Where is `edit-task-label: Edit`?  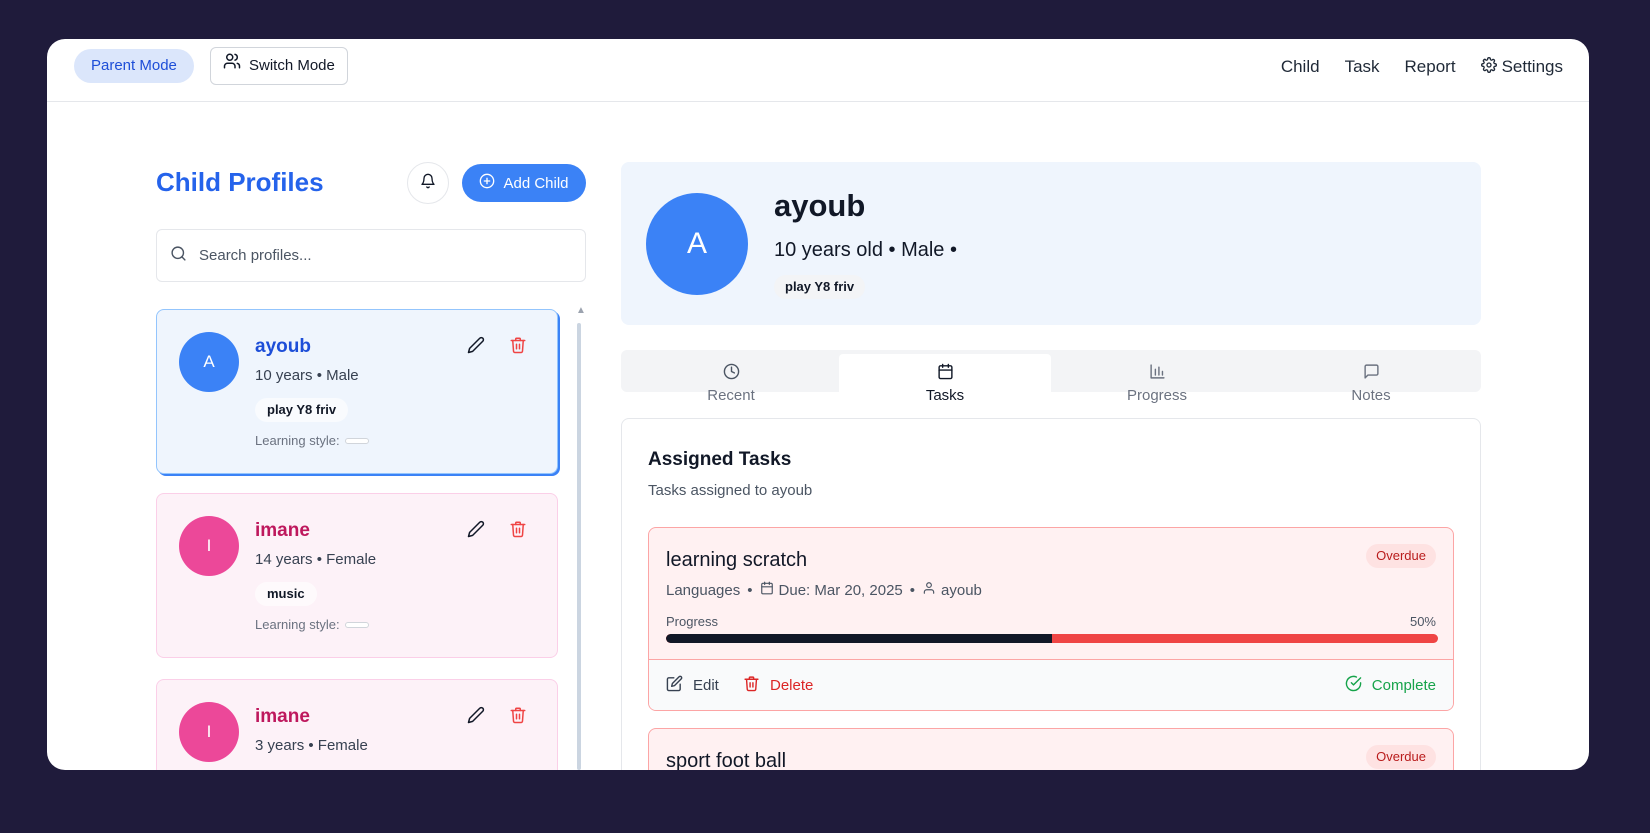
edit-task-label: Edit is located at coordinates (706, 685).